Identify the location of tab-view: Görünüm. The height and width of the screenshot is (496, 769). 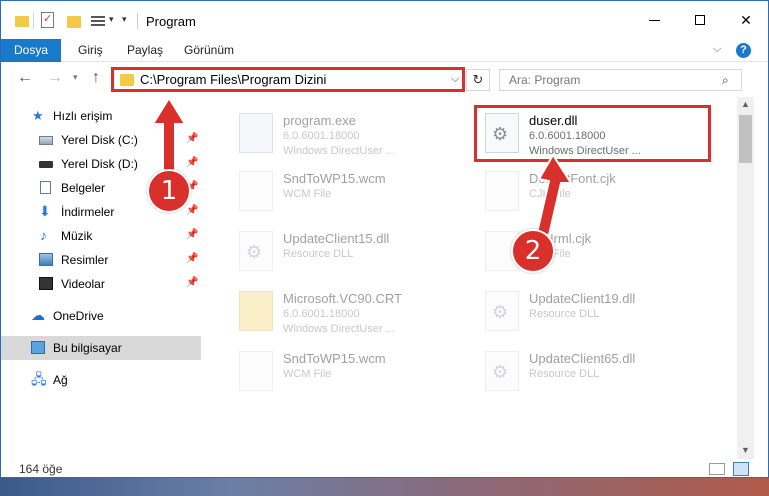
(209, 50).